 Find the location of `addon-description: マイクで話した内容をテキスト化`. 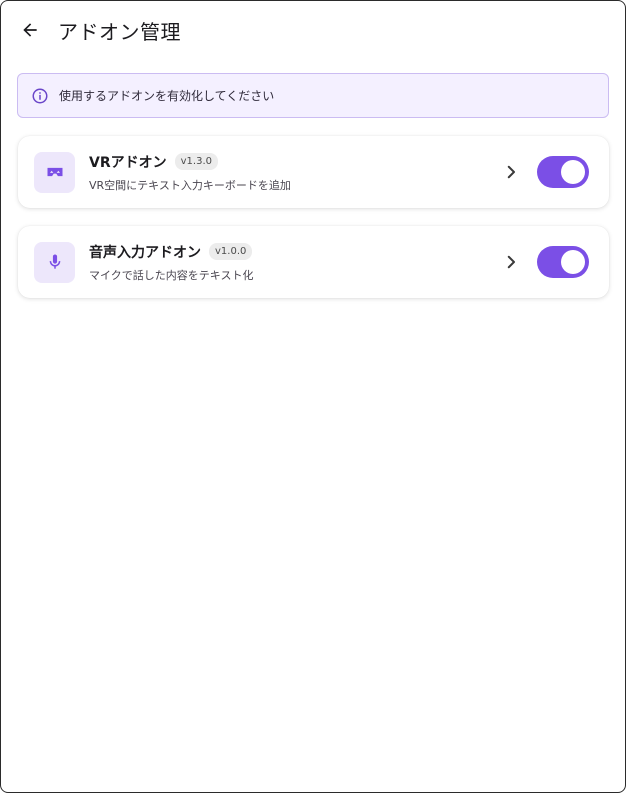

addon-description: マイクで話した内容をテキスト化 is located at coordinates (171, 275).